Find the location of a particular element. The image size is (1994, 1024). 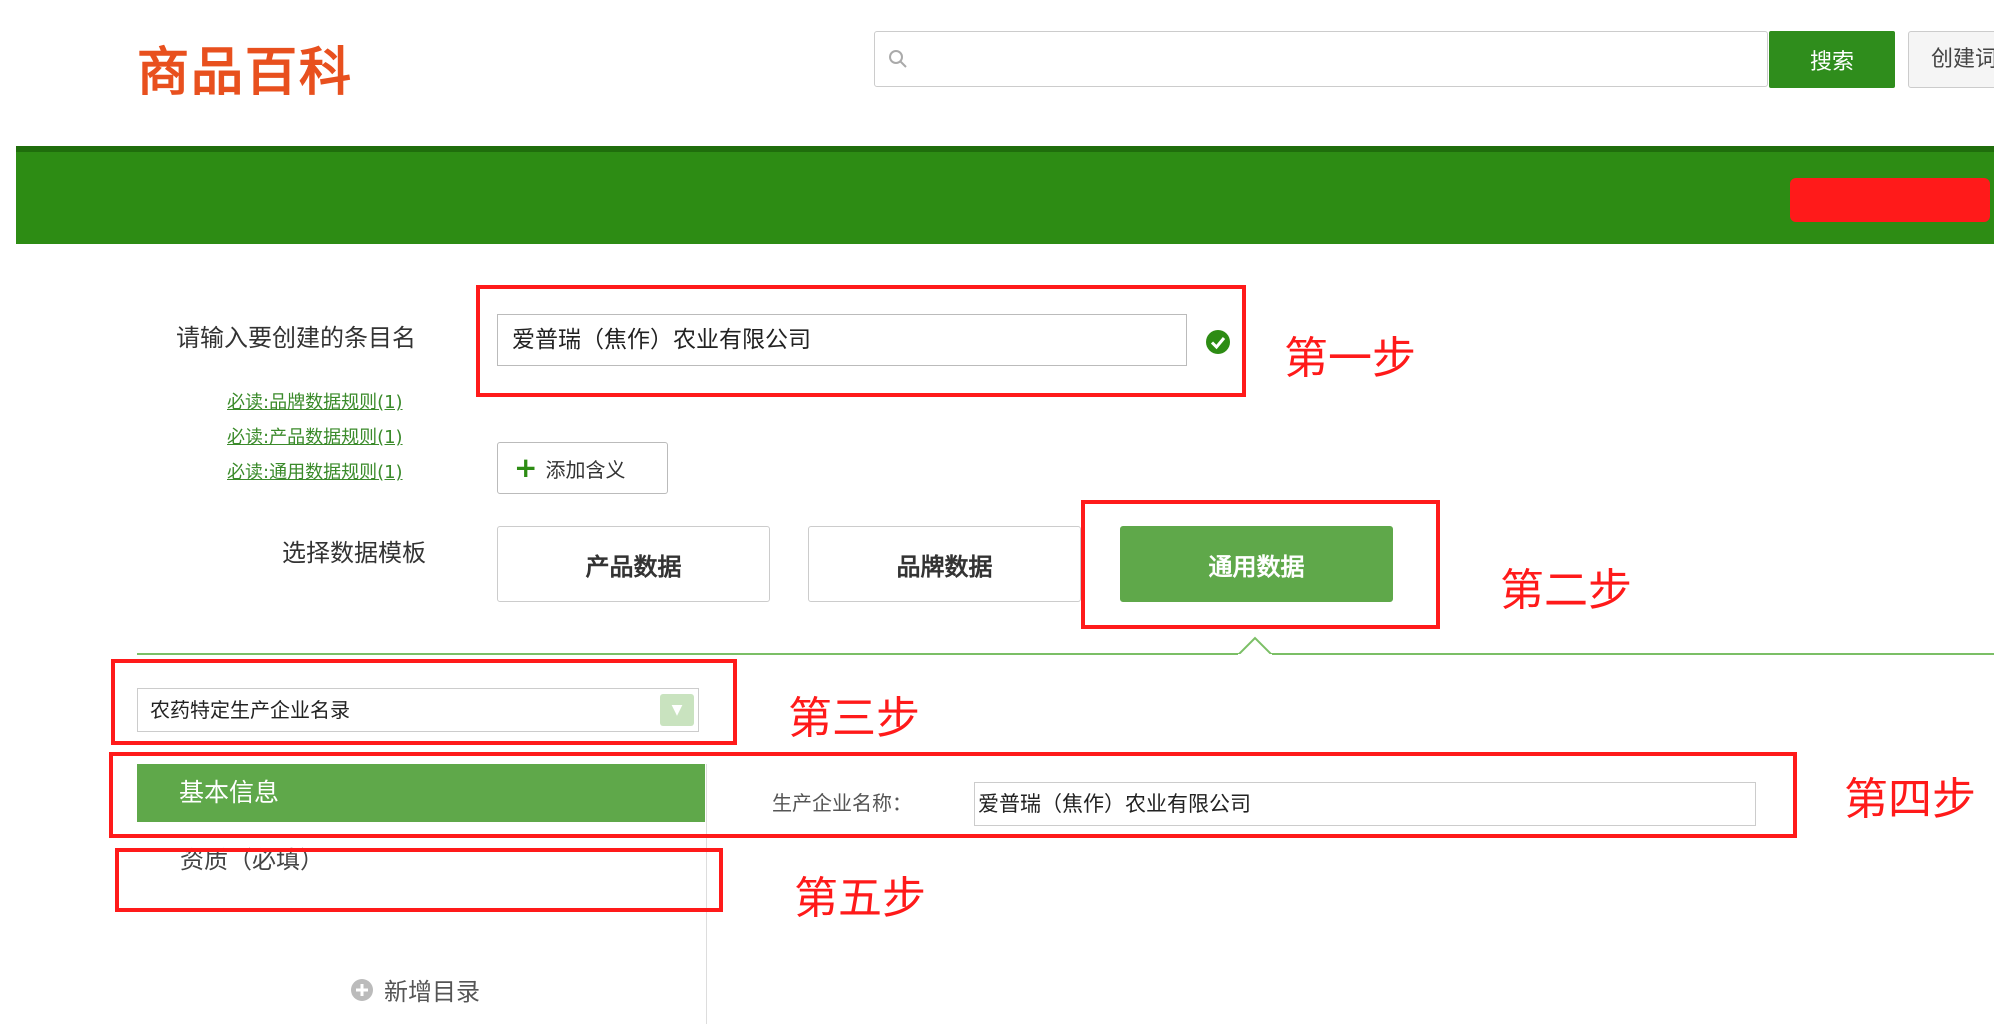

nav-banner is located at coordinates (1005, 195).